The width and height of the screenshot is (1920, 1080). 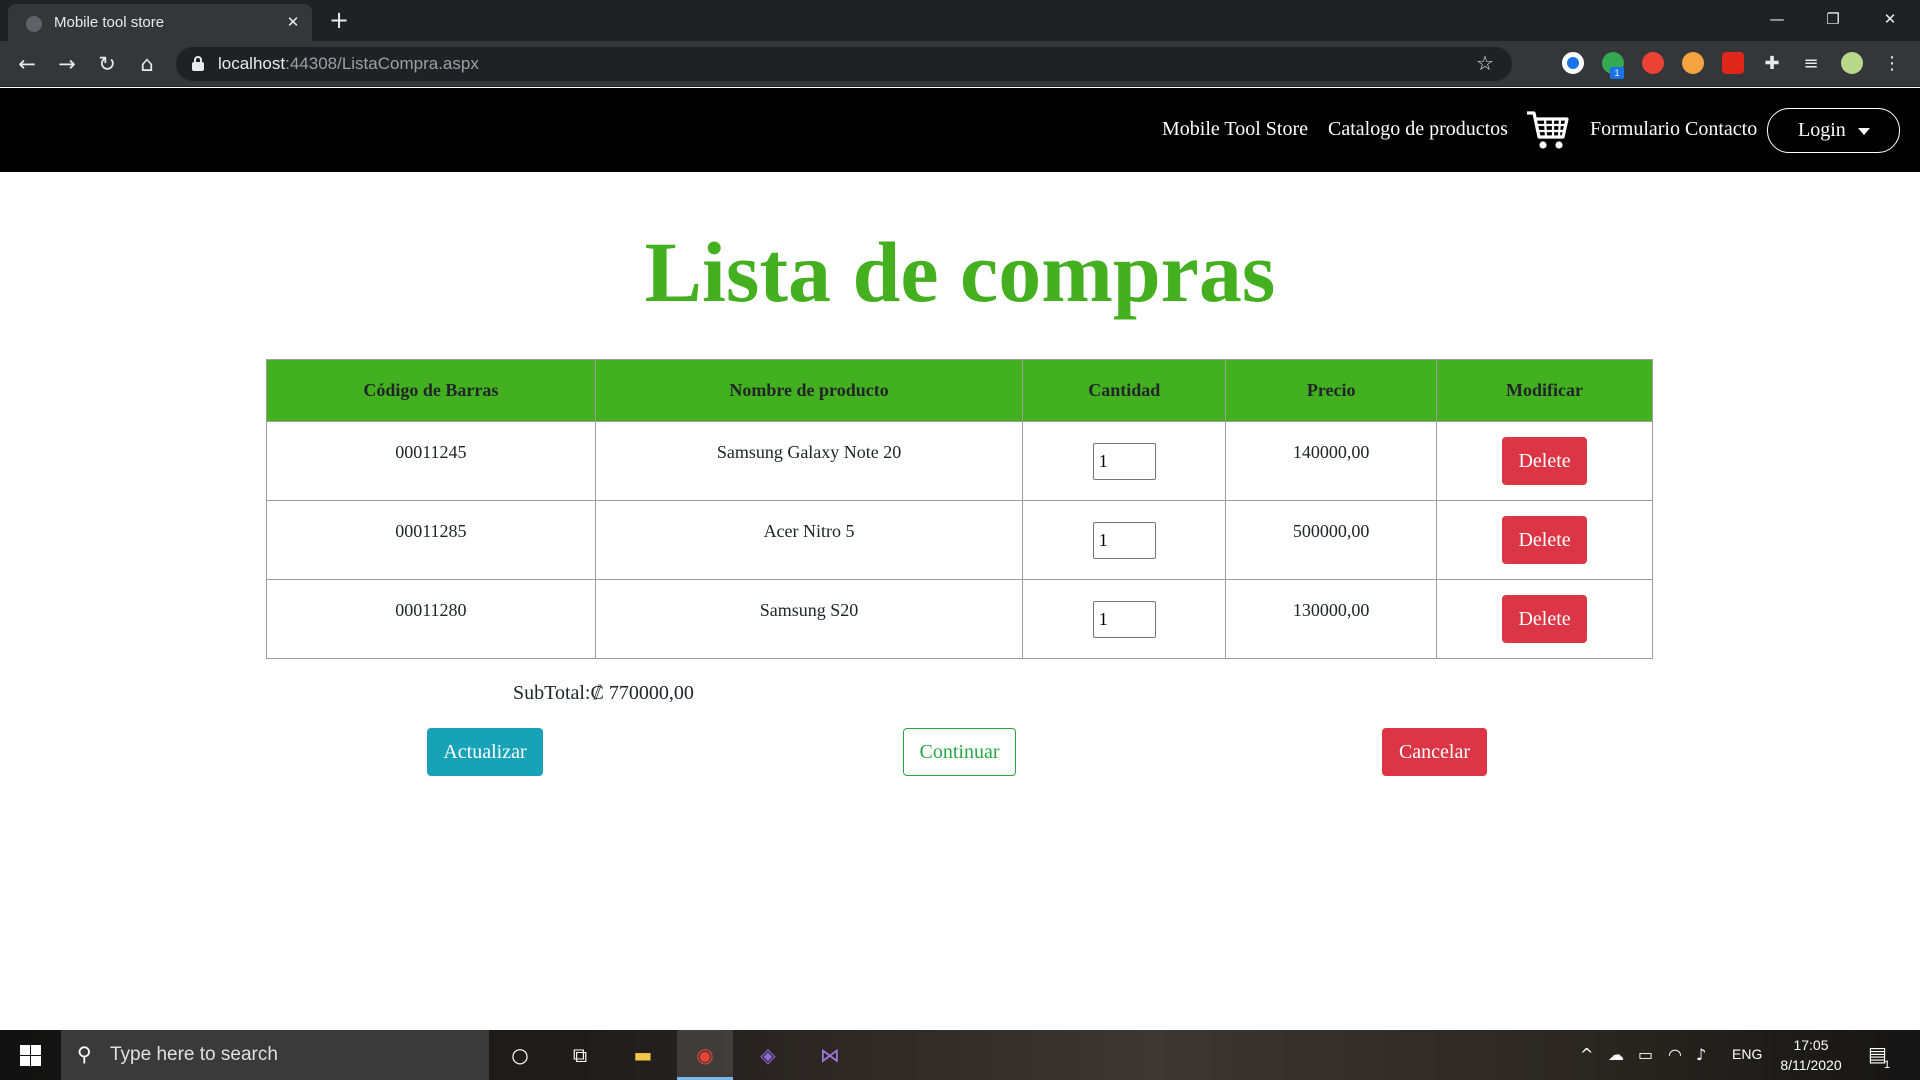 What do you see at coordinates (1653, 63) in the screenshot?
I see `extension-red-hand-icon` at bounding box center [1653, 63].